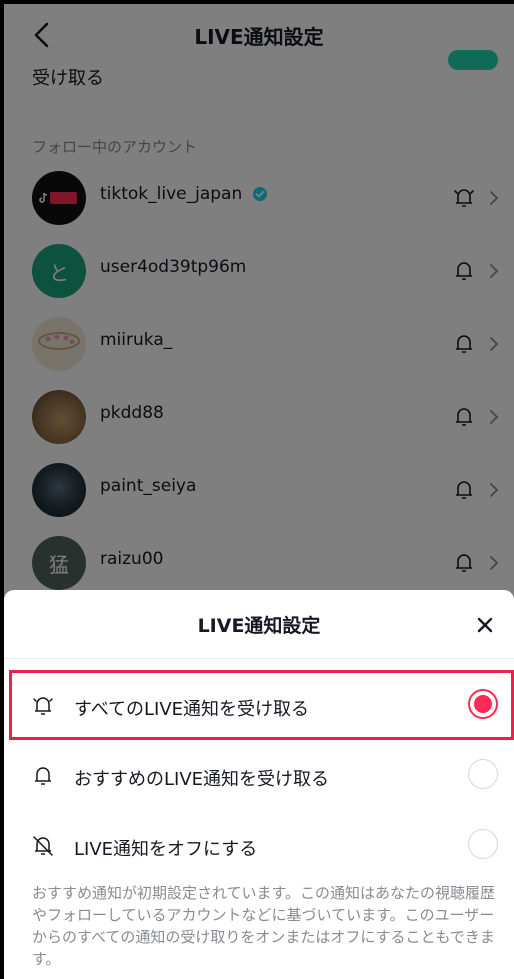 The height and width of the screenshot is (979, 514). What do you see at coordinates (43, 846) in the screenshot?
I see `bell-off-icon` at bounding box center [43, 846].